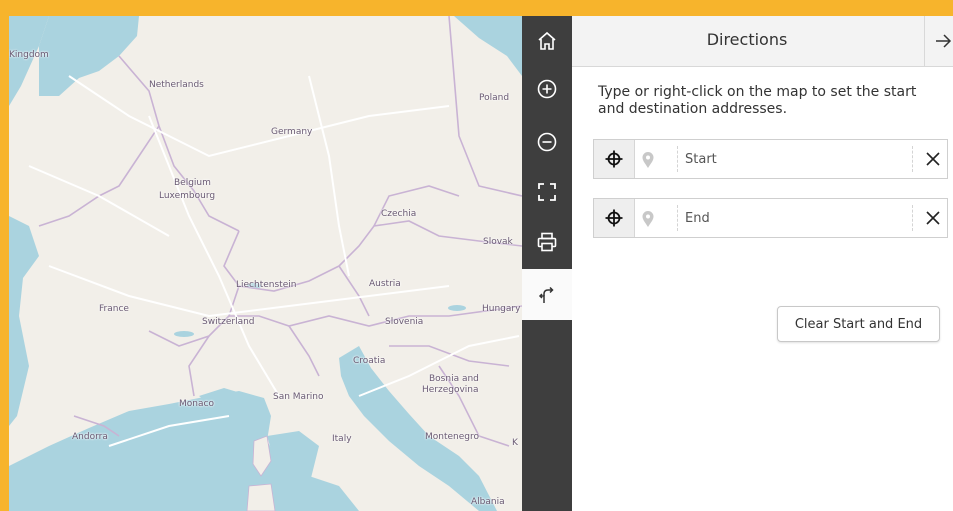  Describe the element at coordinates (266, 285) in the screenshot. I see `map-label-liechtenstein: Liechtenstein` at that location.